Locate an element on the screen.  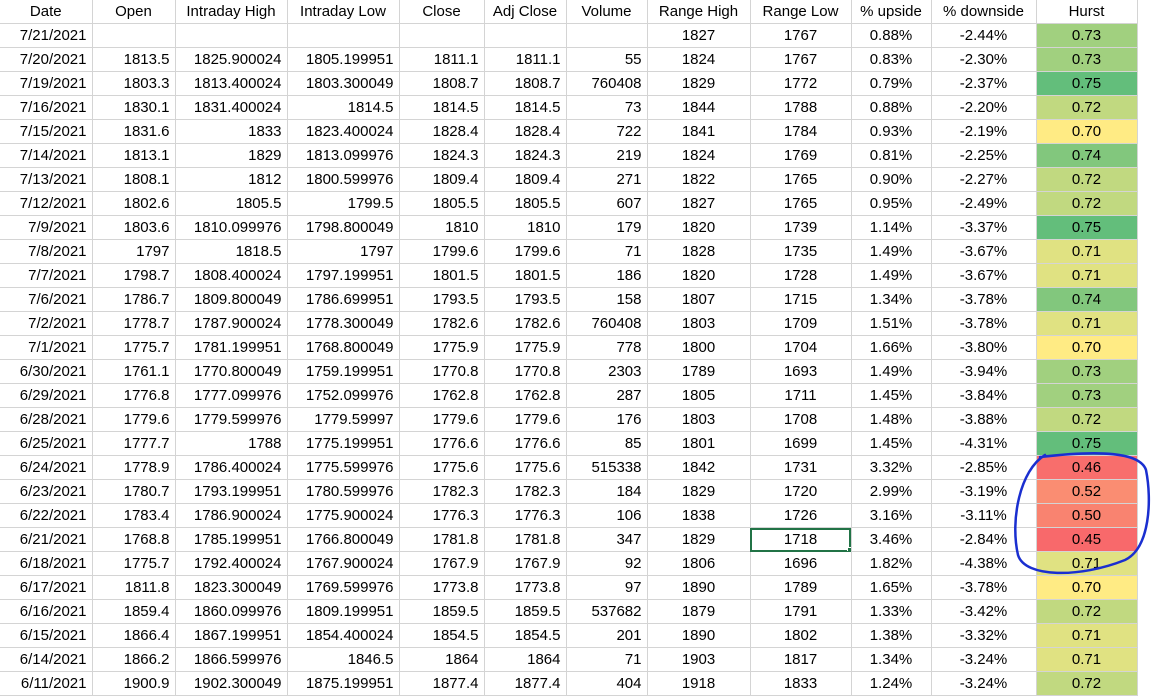
cell: 1711 is located at coordinates (801, 395).